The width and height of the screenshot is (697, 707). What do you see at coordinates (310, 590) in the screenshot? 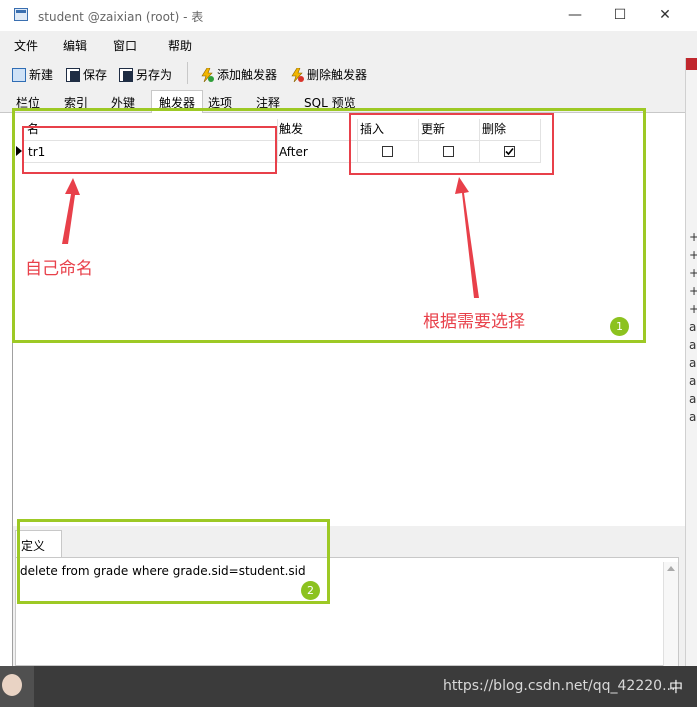
I see `badge-2: 2` at bounding box center [310, 590].